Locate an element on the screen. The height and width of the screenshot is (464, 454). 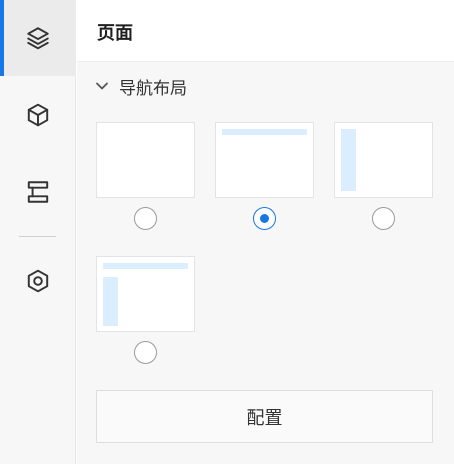
rail-divider is located at coordinates (37, 236).